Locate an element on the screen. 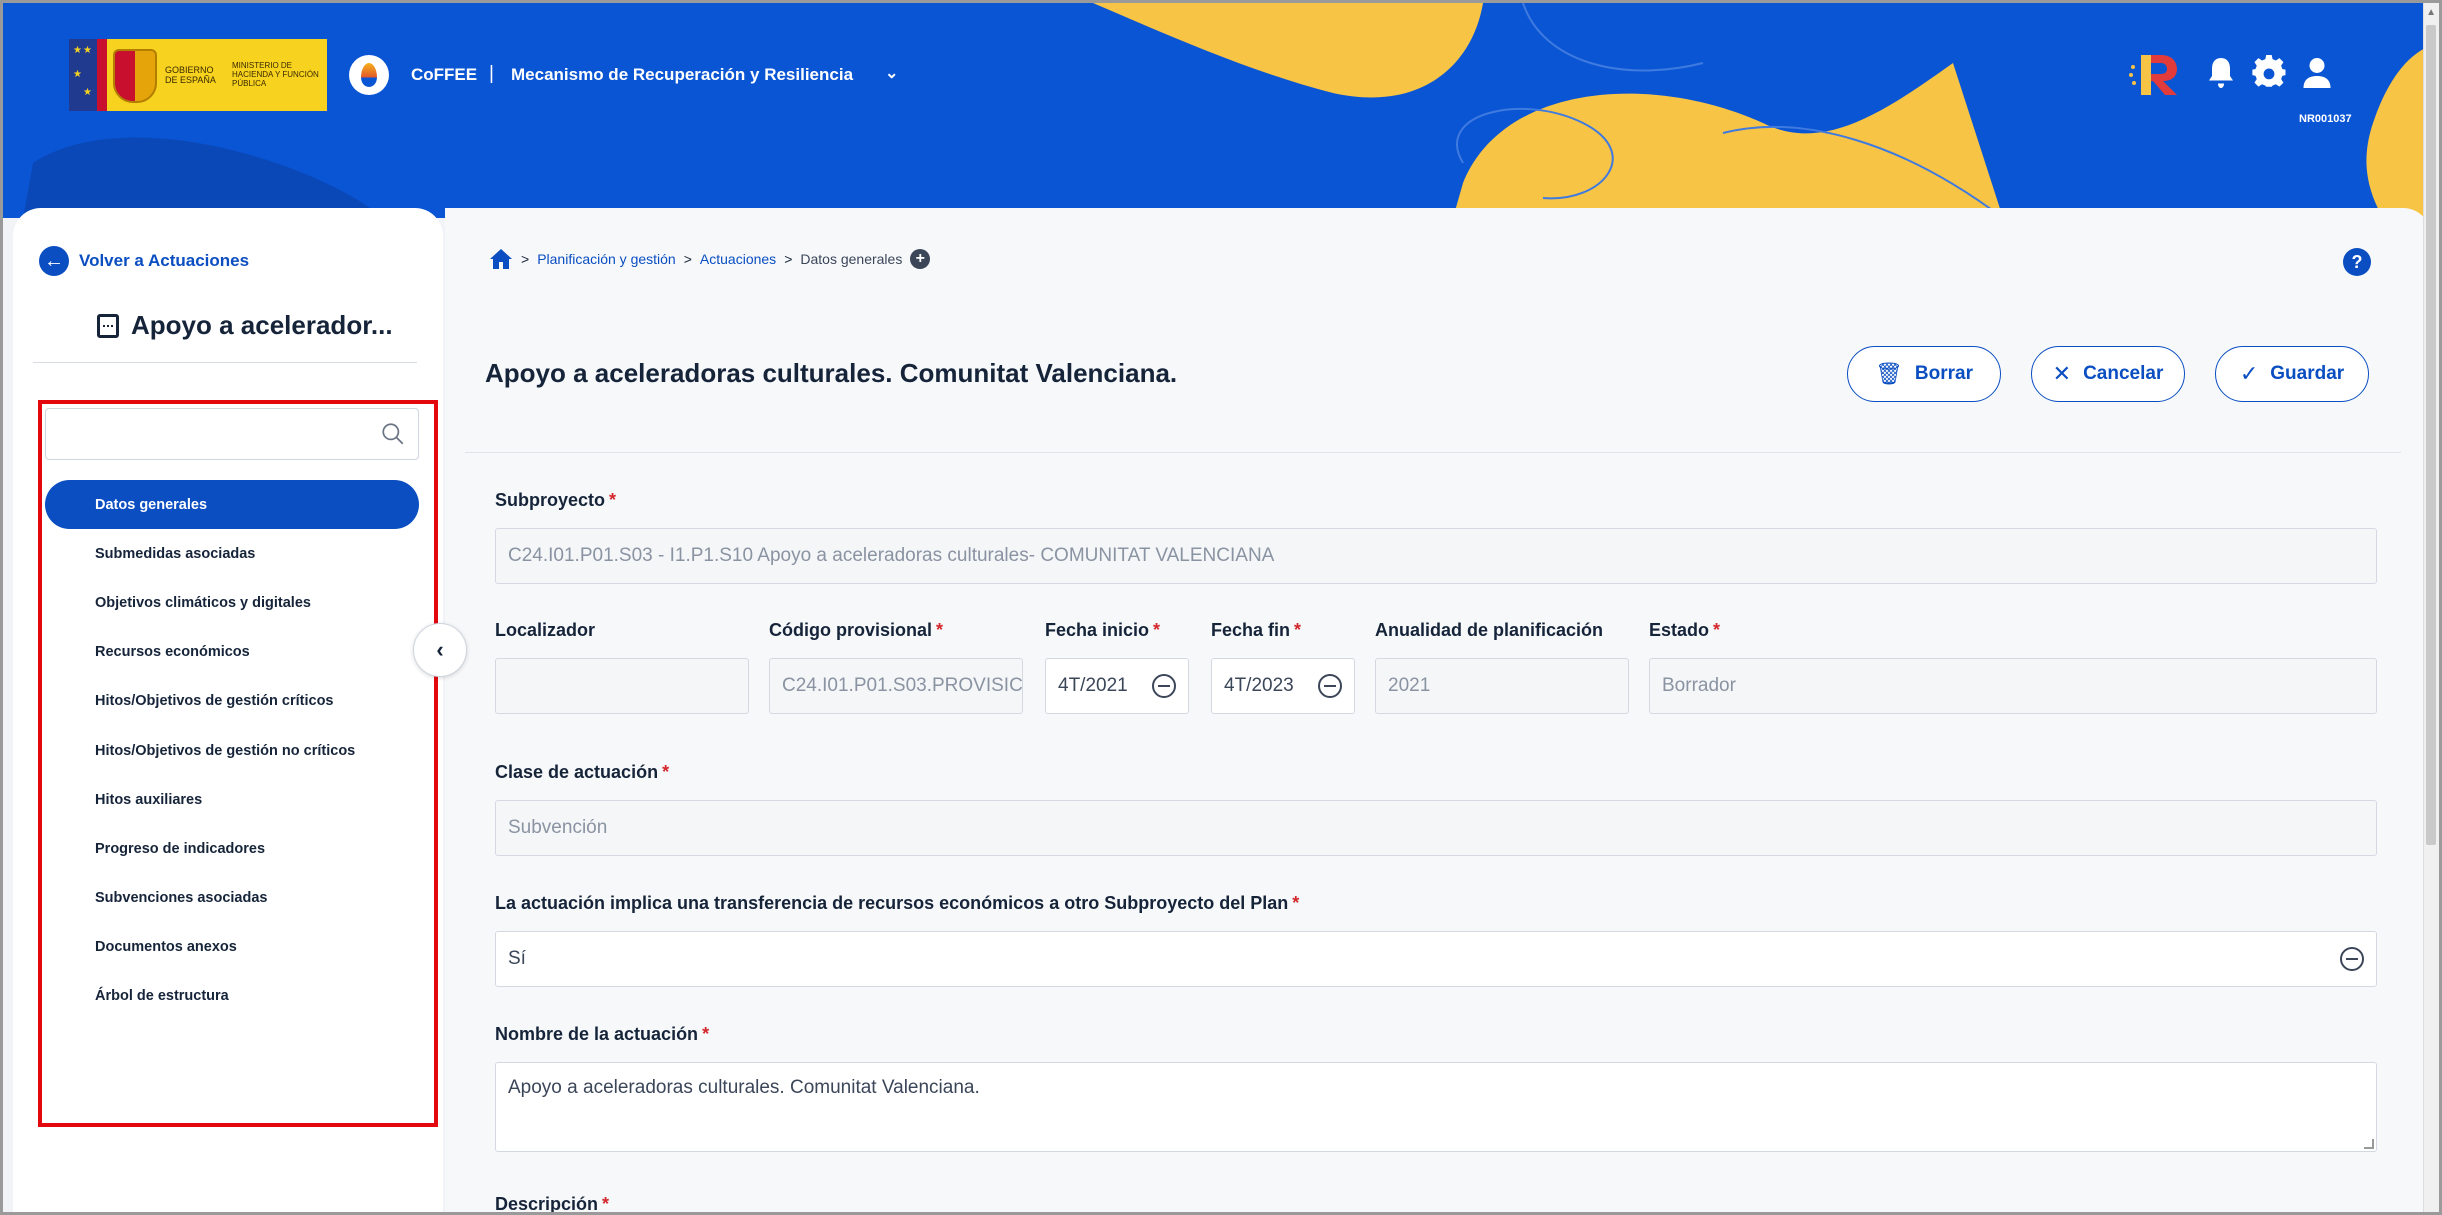 Image resolution: width=2442 pixels, height=1215 pixels. sidebar-divider is located at coordinates (225, 362).